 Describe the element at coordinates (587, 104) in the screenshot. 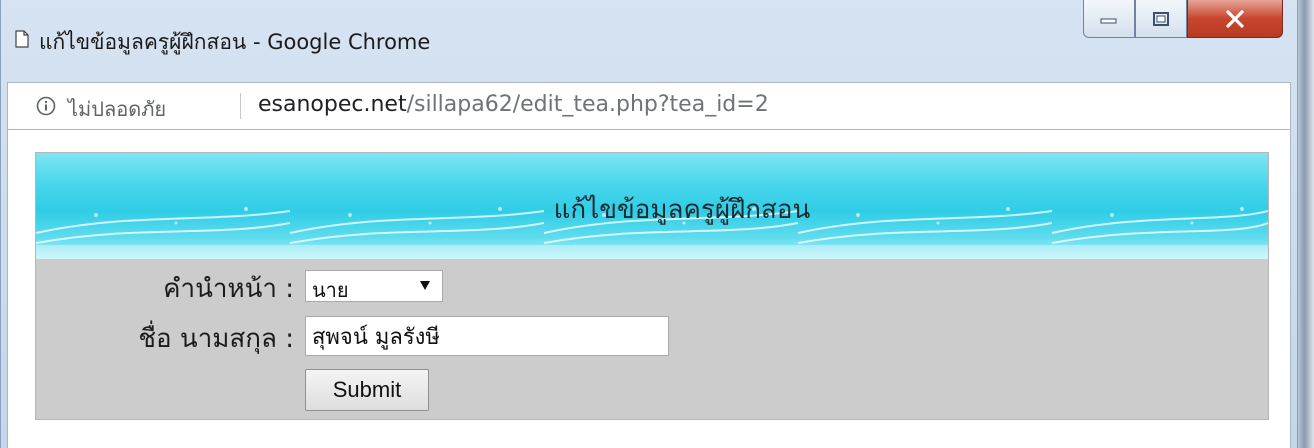

I see `url-path: /sillapa62/edit_tea.php?tea_id=2` at that location.